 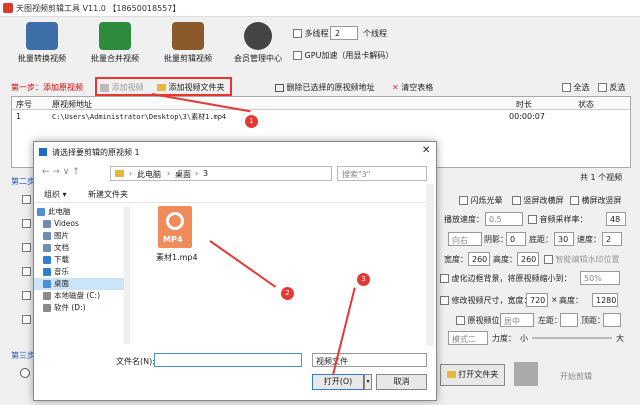 I want to click on row-path: C:\Users\Administrator\Desktop\3\素材1.mp4, so click(x=139, y=117).